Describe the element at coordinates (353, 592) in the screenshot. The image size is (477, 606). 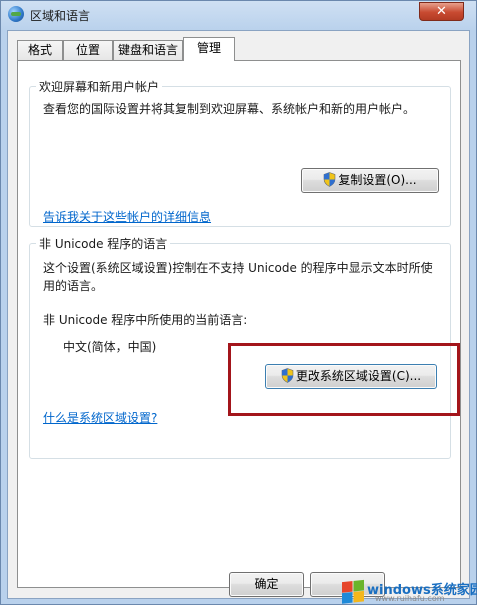
I see `windows-logo-icon` at that location.